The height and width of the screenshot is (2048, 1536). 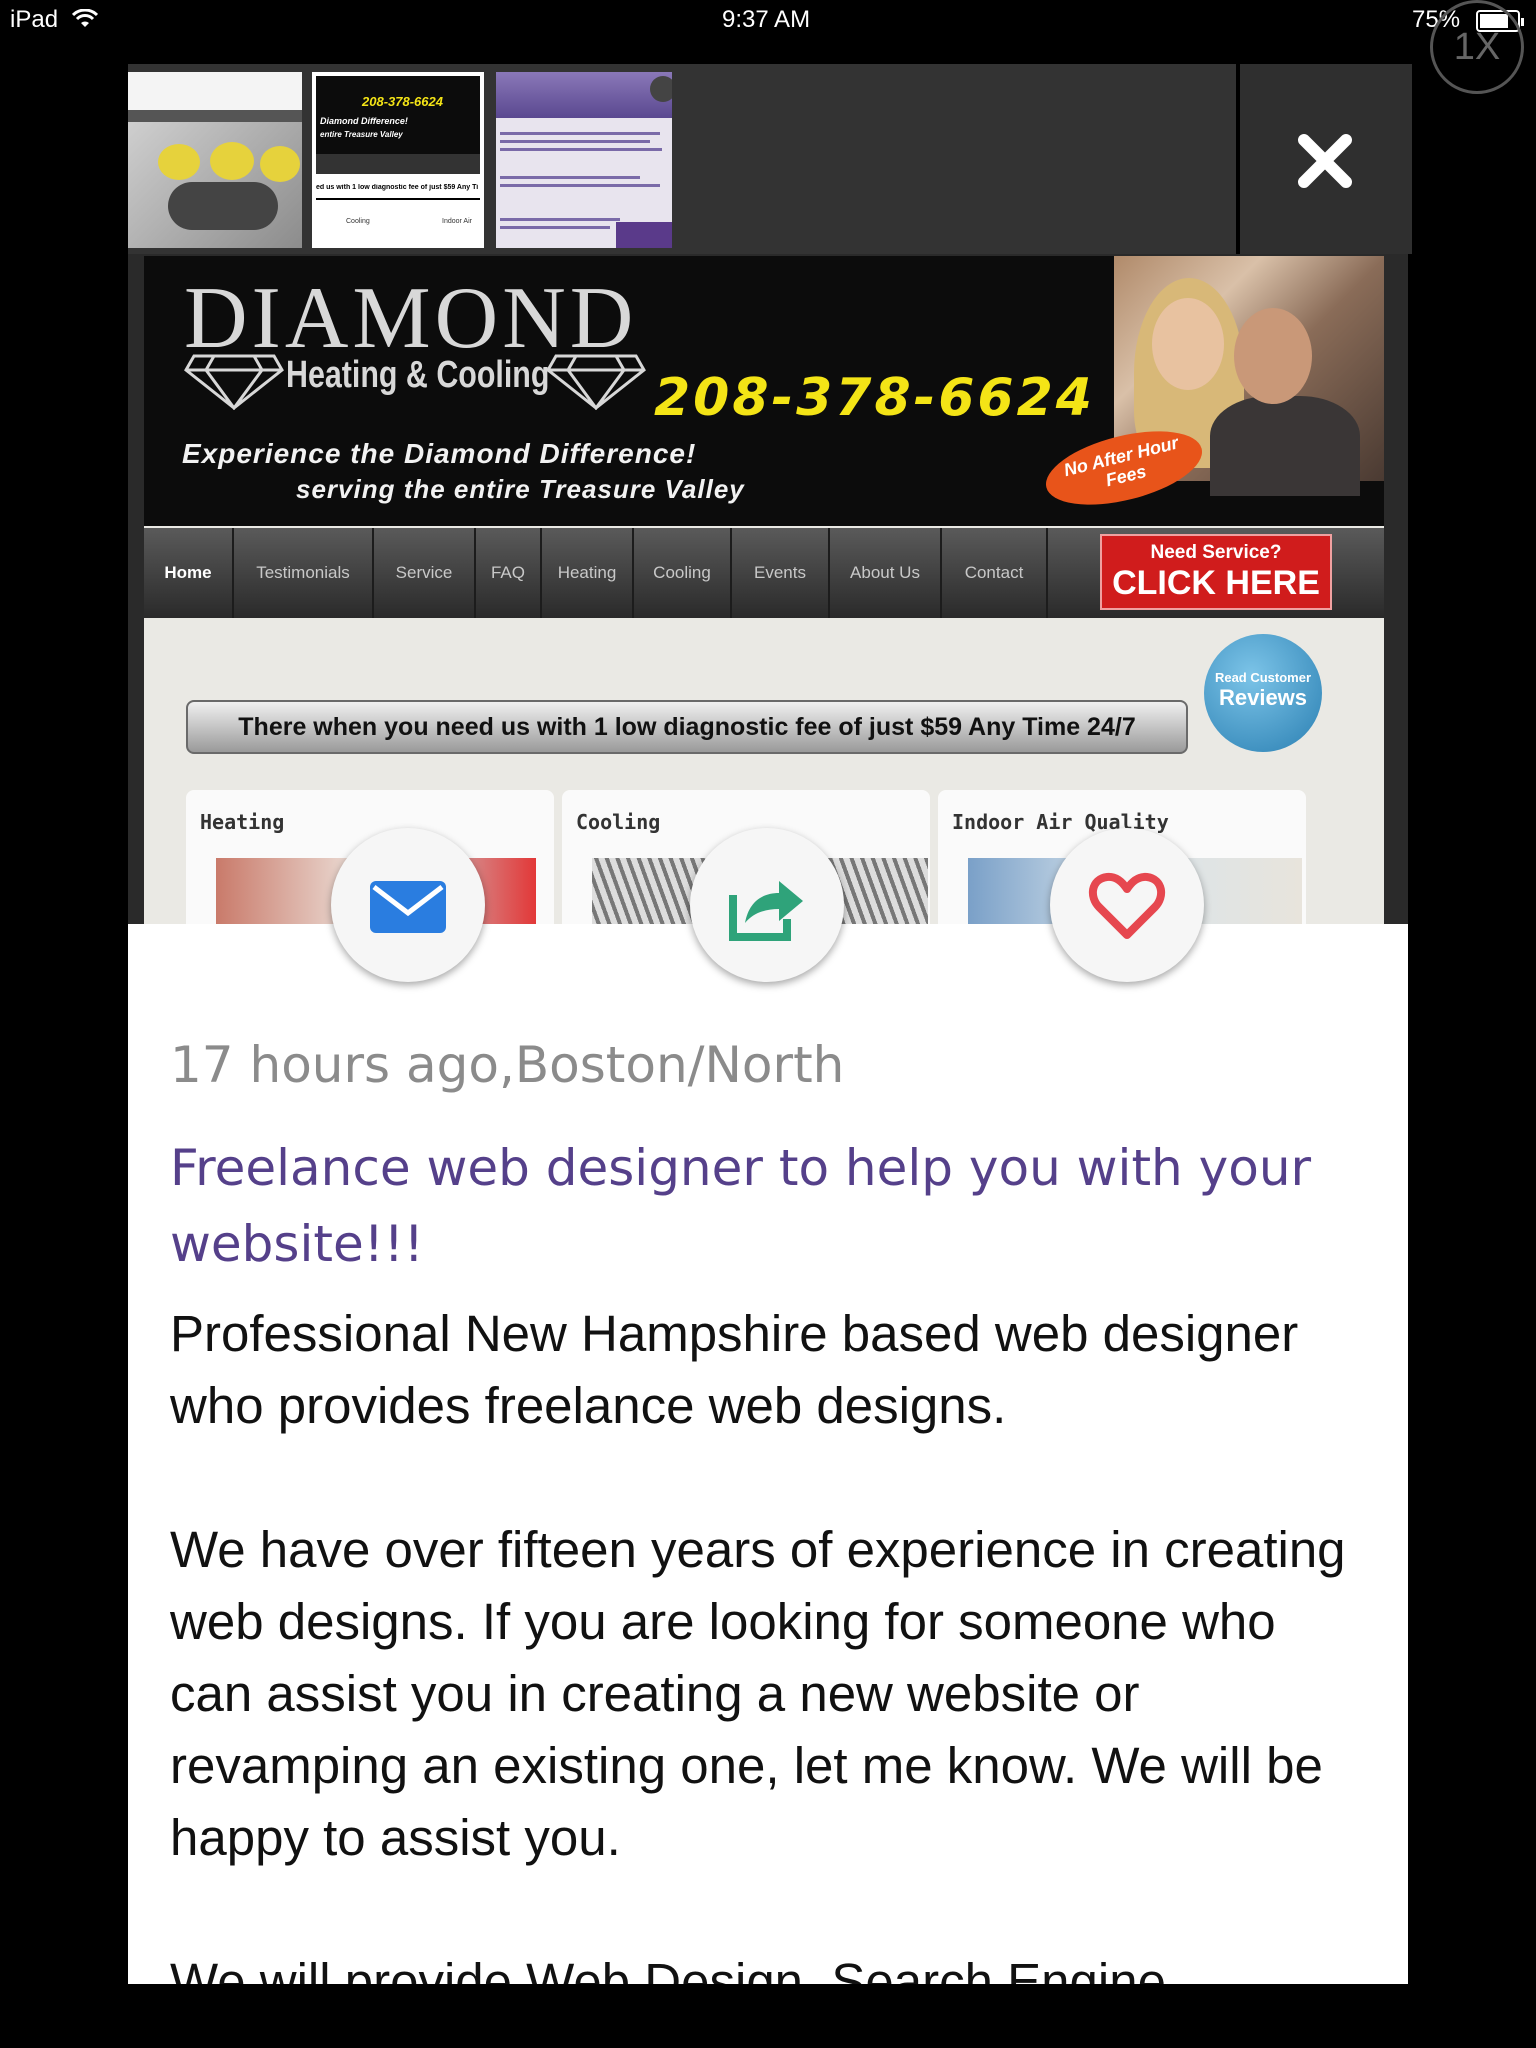 I want to click on nav-cooling: Cooling, so click(x=683, y=573).